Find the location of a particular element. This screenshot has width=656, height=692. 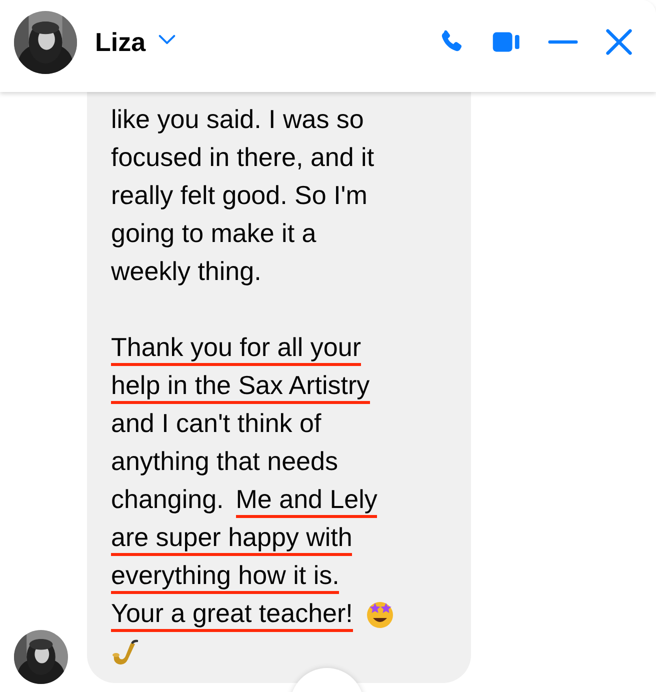

star-eyes-face-icon is located at coordinates (379, 614).